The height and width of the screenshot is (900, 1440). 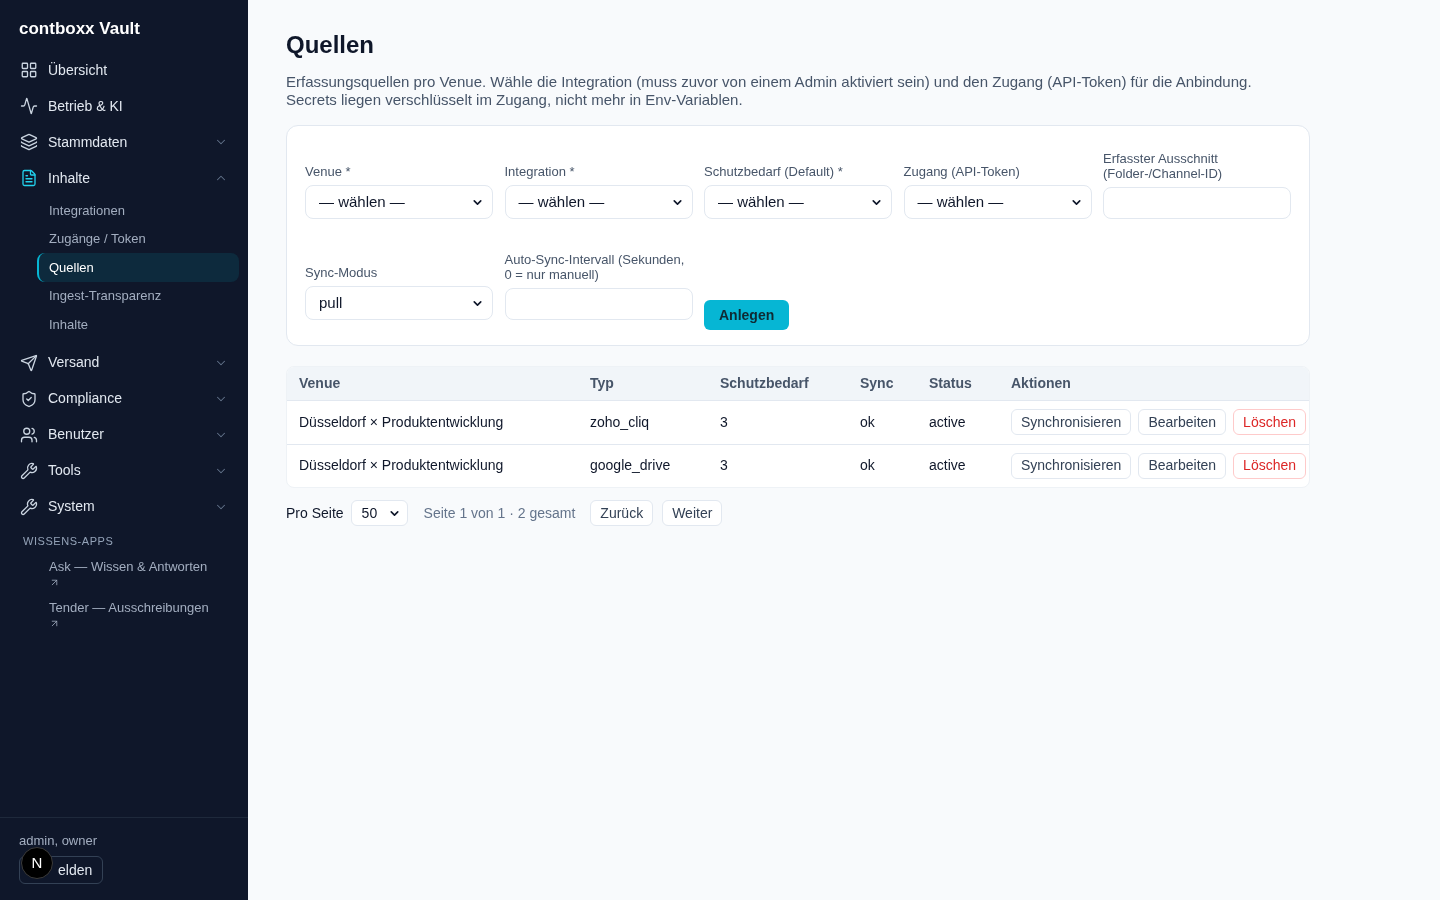 What do you see at coordinates (124, 70) in the screenshot?
I see `sidebar-nav-item: Übersicht` at bounding box center [124, 70].